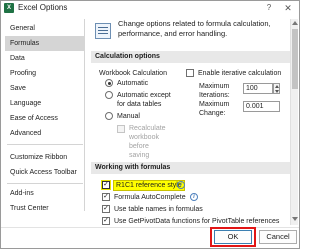 The height and width of the screenshot is (249, 320). I want to click on sidebar-item-add-ins: Add-ins, so click(45, 193).